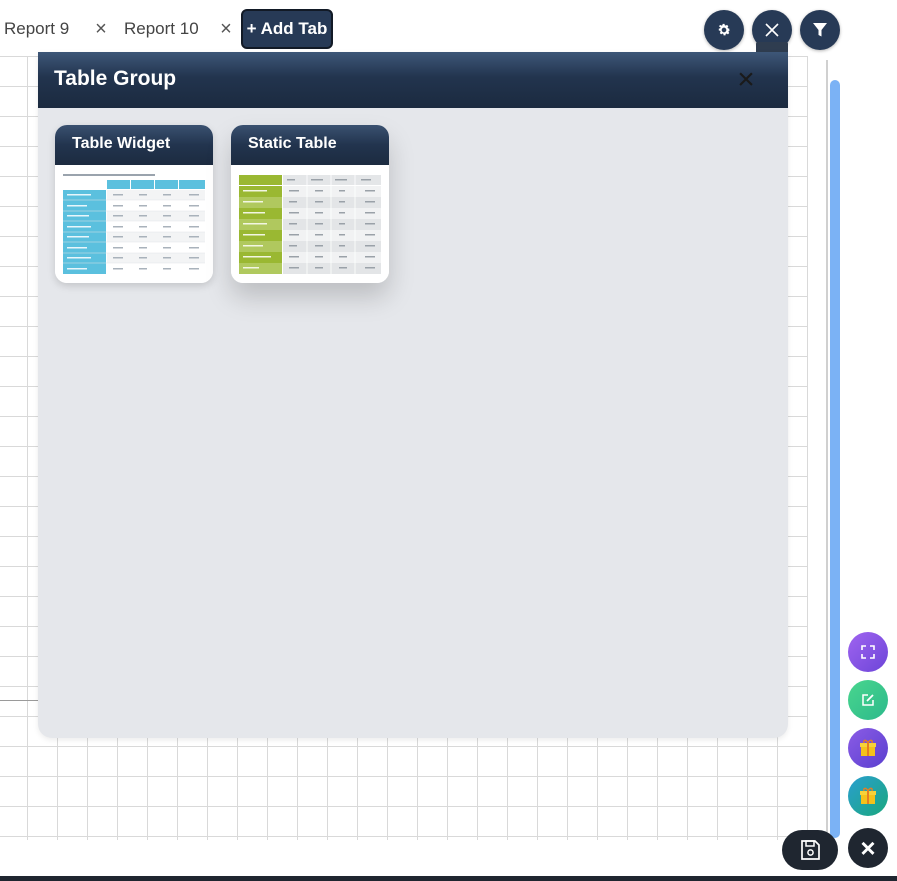  I want to click on close-fab-button: ×, so click(868, 848).